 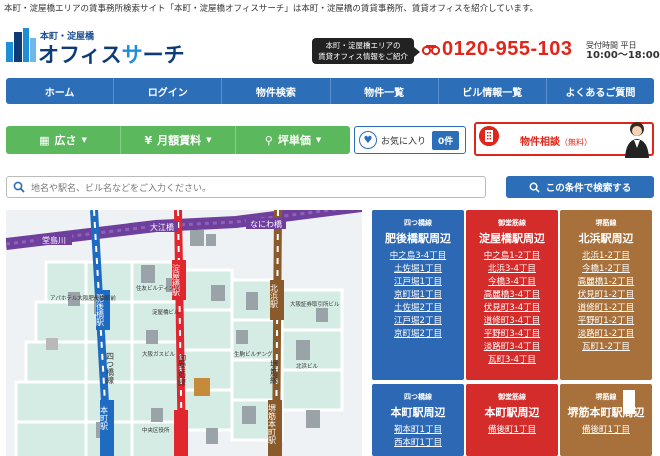 I want to click on street-link: 伏見町3-4丁目, so click(x=512, y=308).